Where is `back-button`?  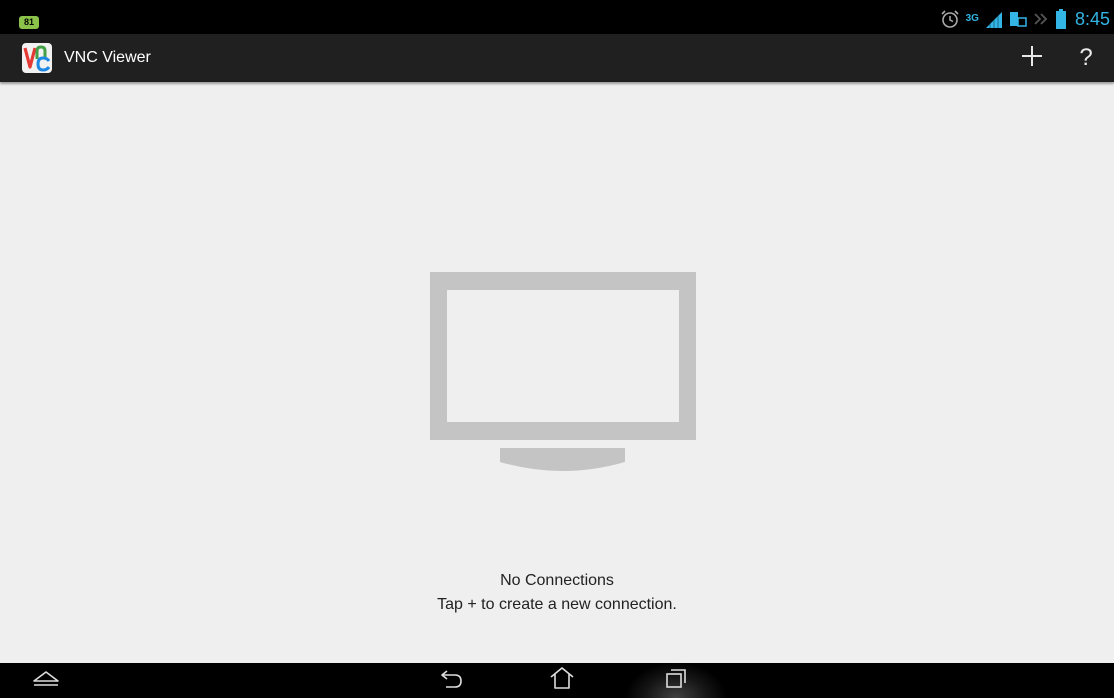
back-button is located at coordinates (452, 680).